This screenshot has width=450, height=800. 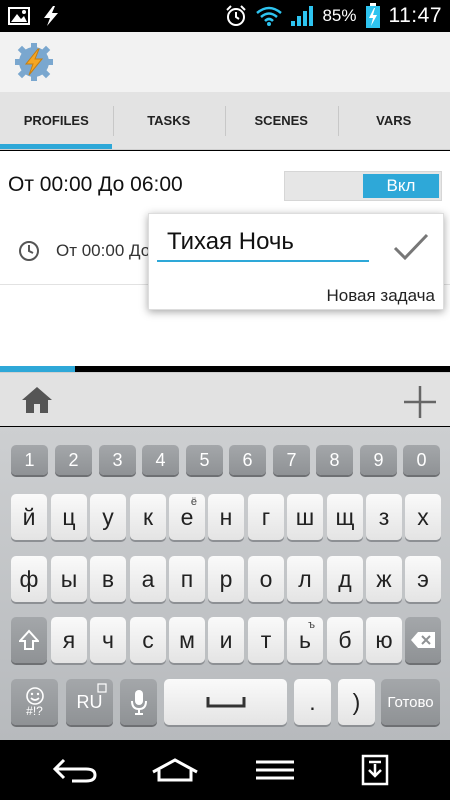 What do you see at coordinates (37, 400) in the screenshot?
I see `home-icon` at bounding box center [37, 400].